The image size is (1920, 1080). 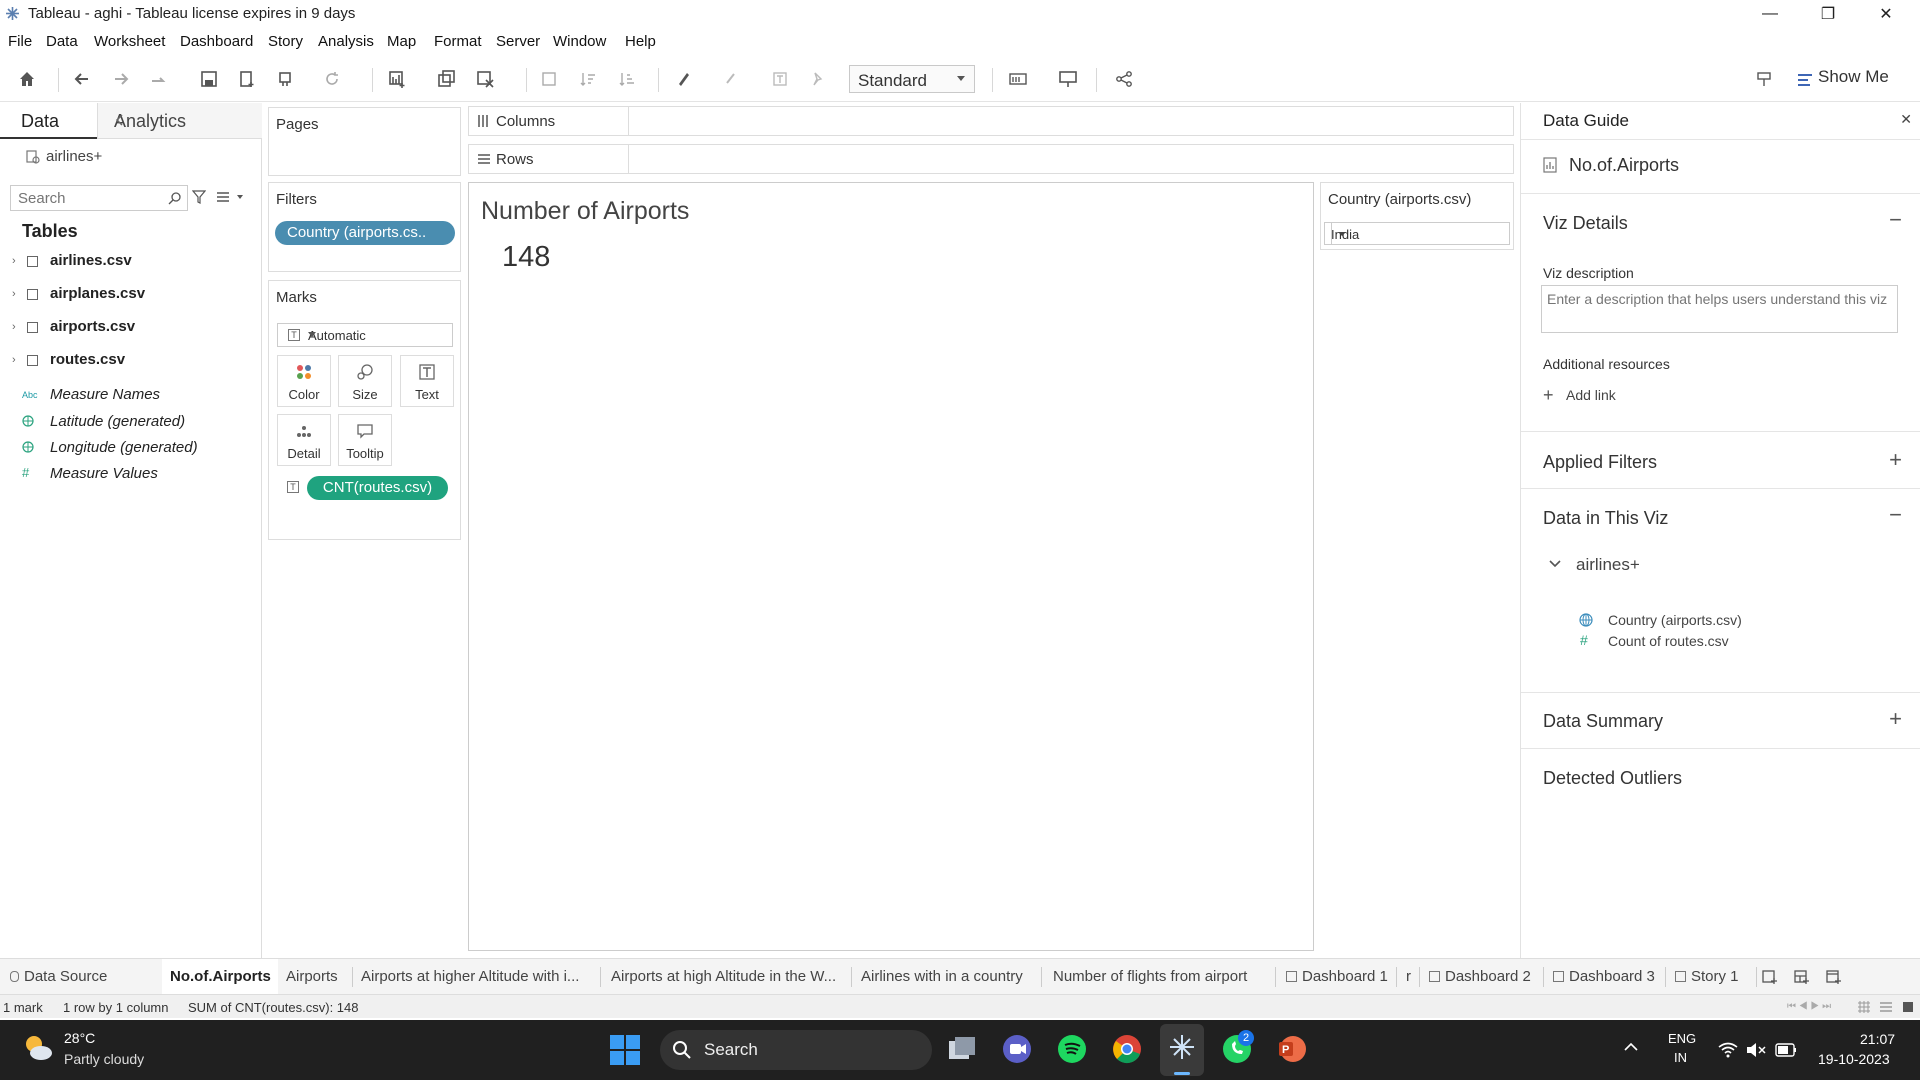 I want to click on clear-sheet-icon, so click(x=485, y=79).